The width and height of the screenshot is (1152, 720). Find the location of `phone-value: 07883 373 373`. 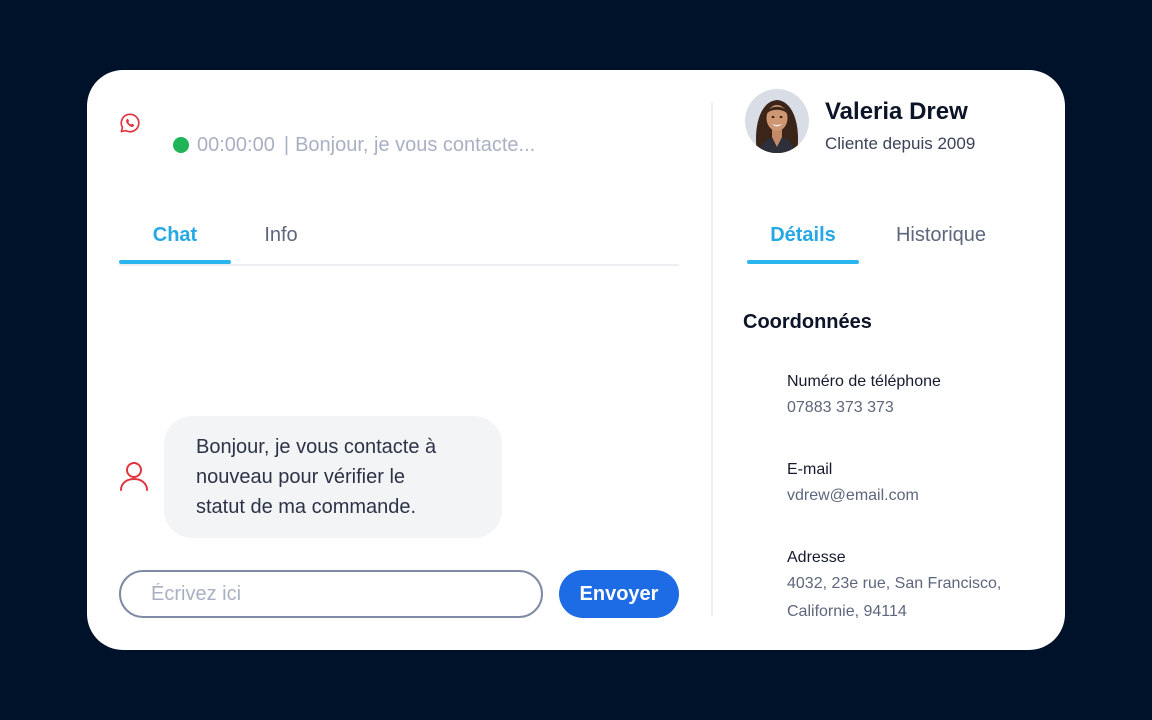

phone-value: 07883 373 373 is located at coordinates (840, 407).